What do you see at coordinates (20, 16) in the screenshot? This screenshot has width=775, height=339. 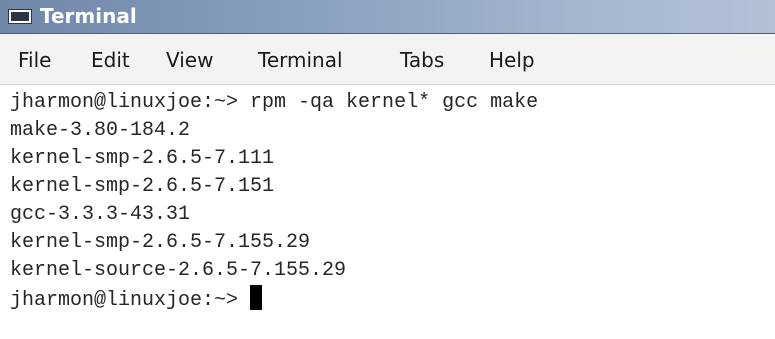 I see `terminal-icon` at bounding box center [20, 16].